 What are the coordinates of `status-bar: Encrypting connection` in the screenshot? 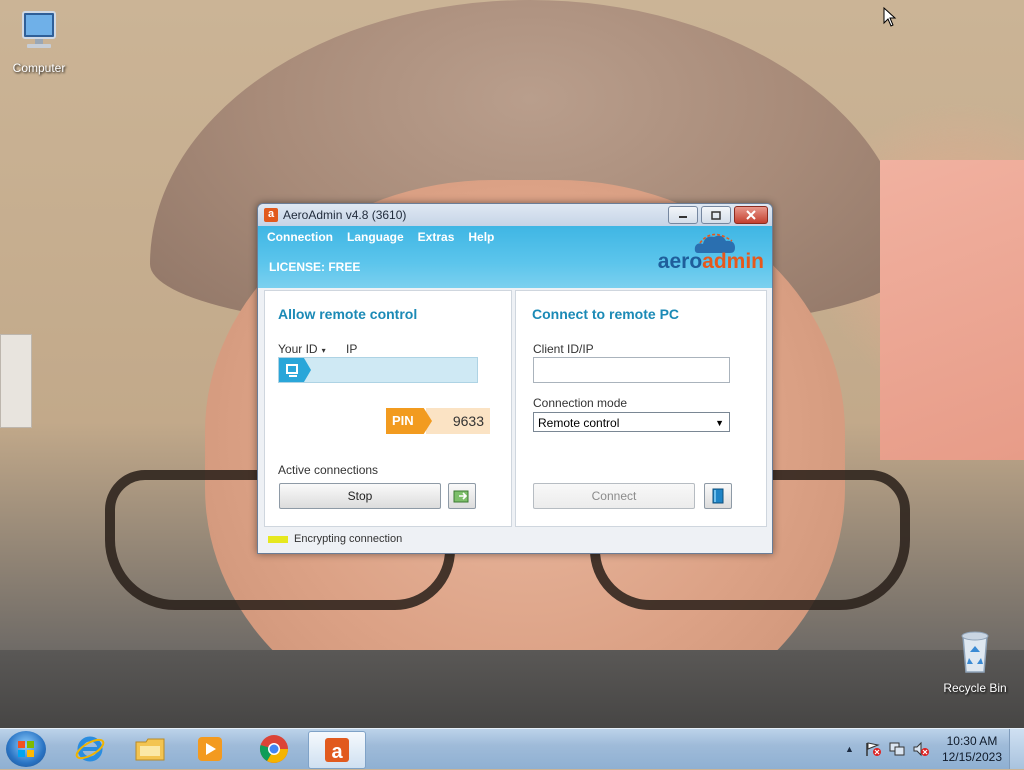 It's located at (335, 539).